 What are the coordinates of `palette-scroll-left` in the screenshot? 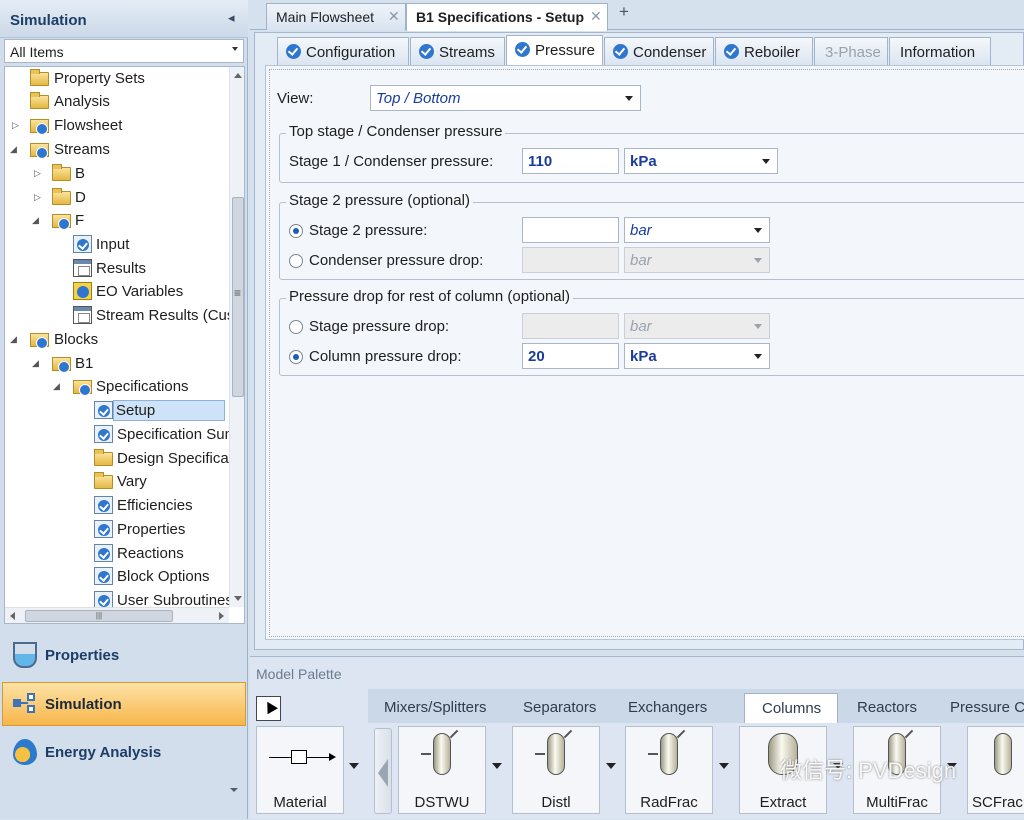 It's located at (383, 771).